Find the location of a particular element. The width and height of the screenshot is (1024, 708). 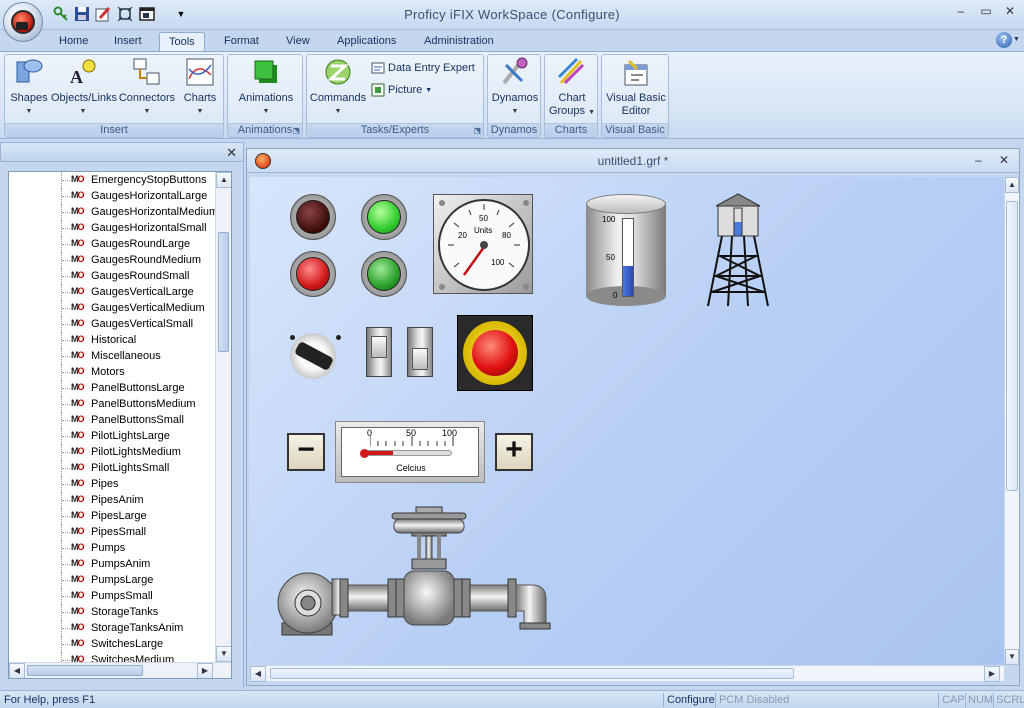

tab-insert: Insert is located at coordinates (128, 42).